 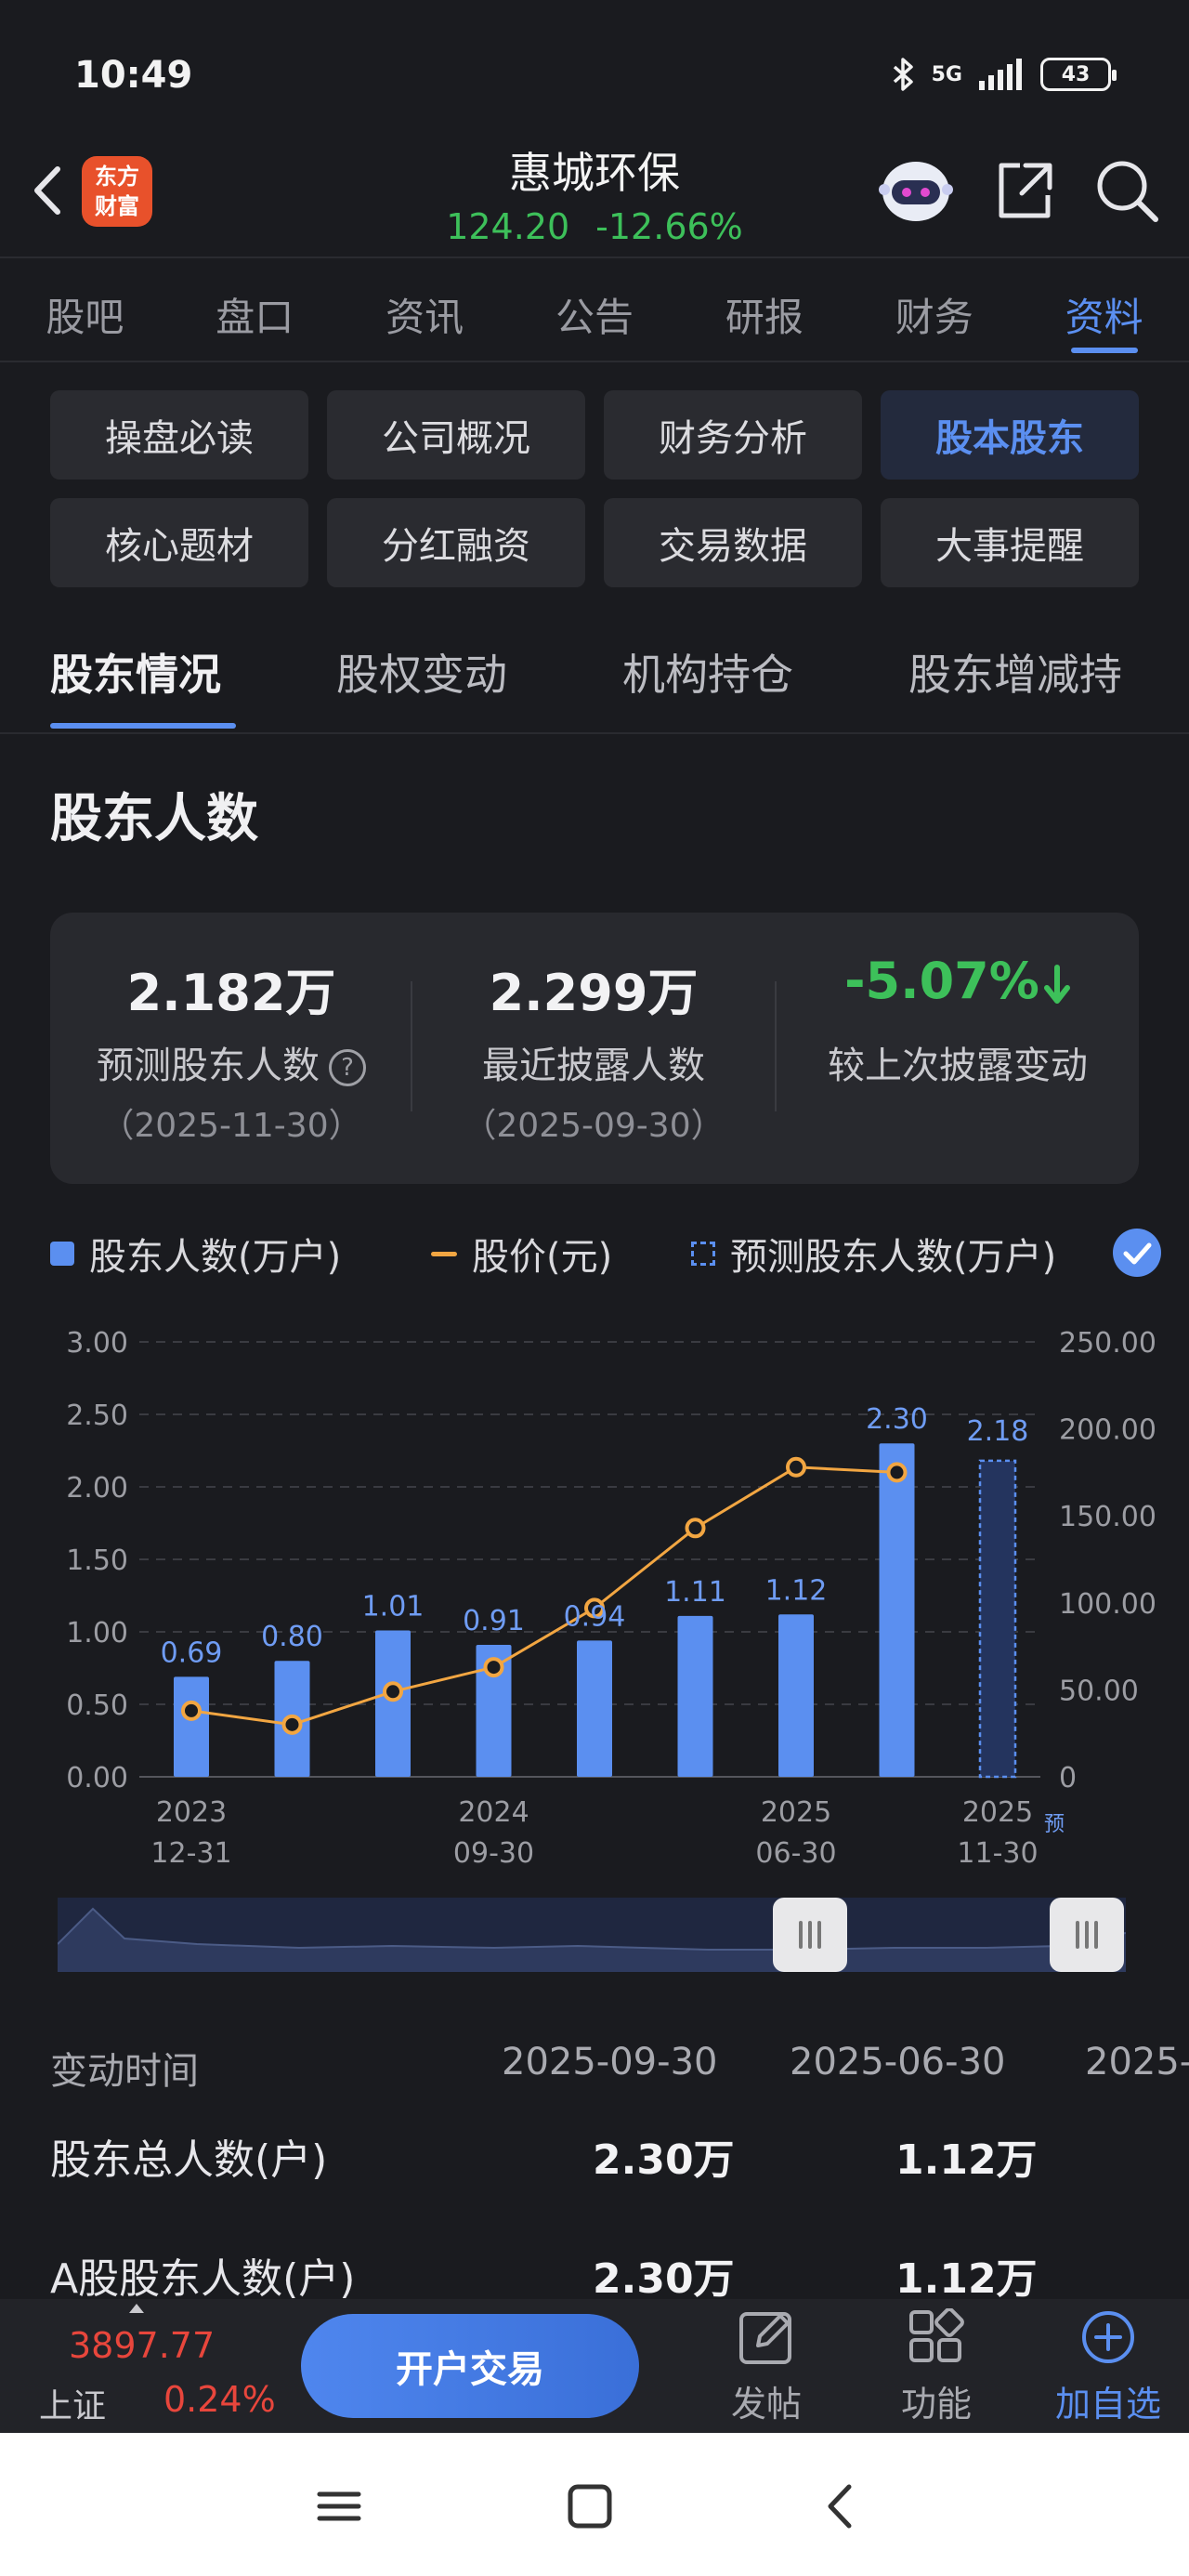 What do you see at coordinates (1054, 1824) in the screenshot?
I see `forecast-tag: 预` at bounding box center [1054, 1824].